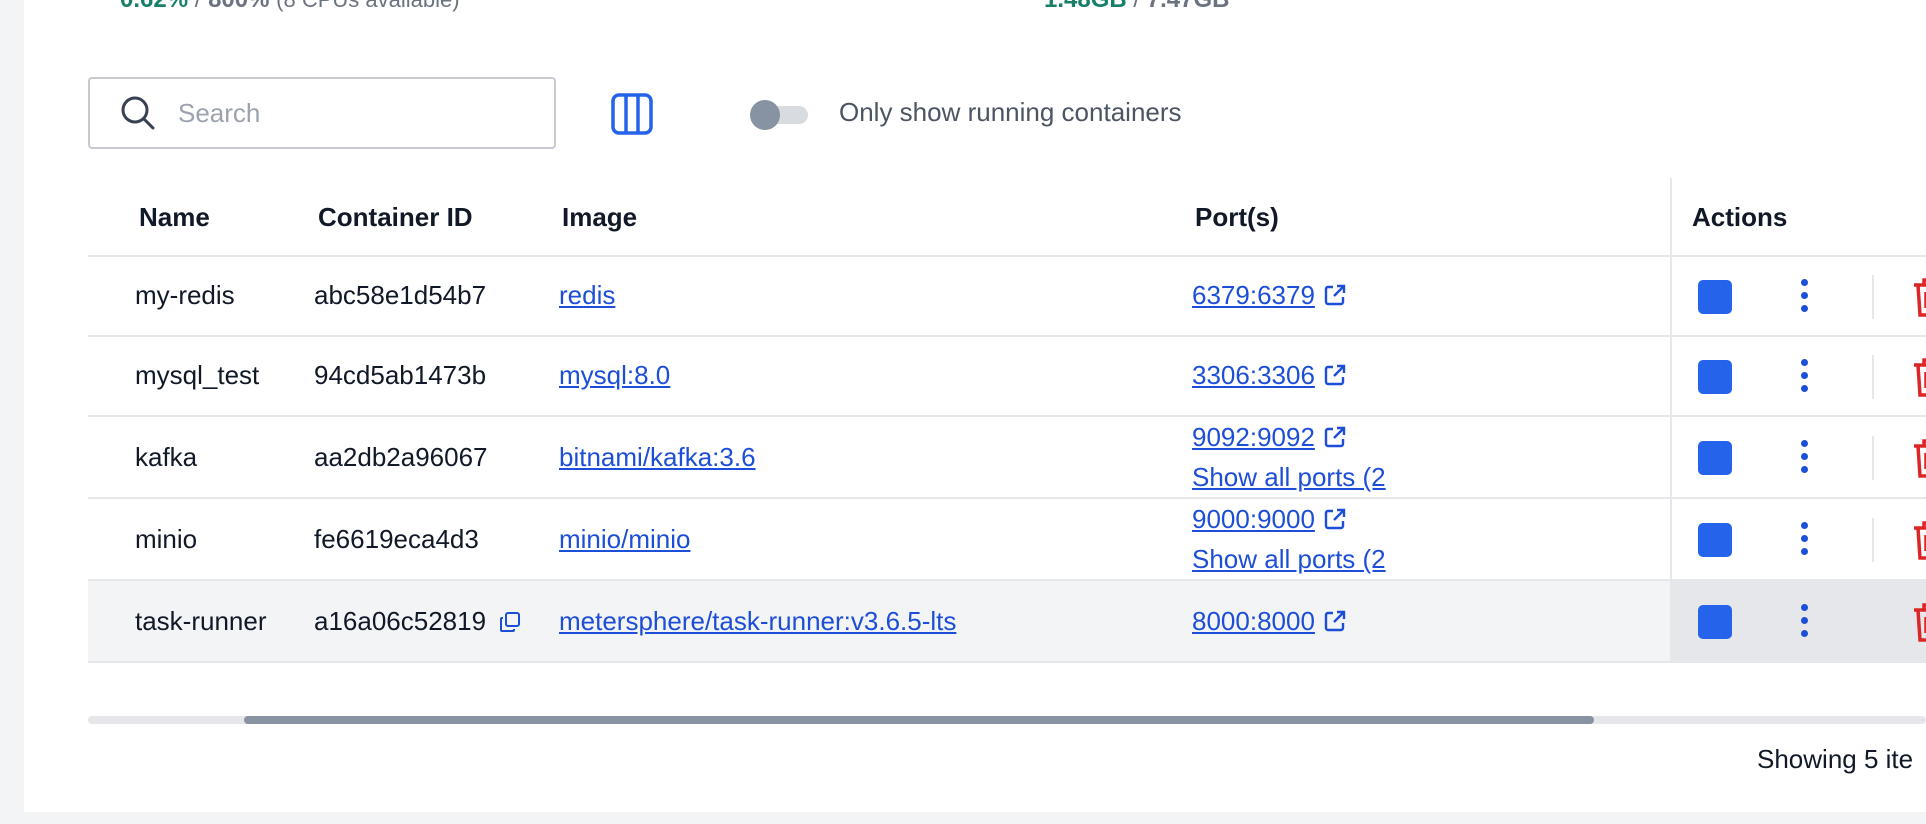  I want to click on container-name: my-redis, so click(185, 295).